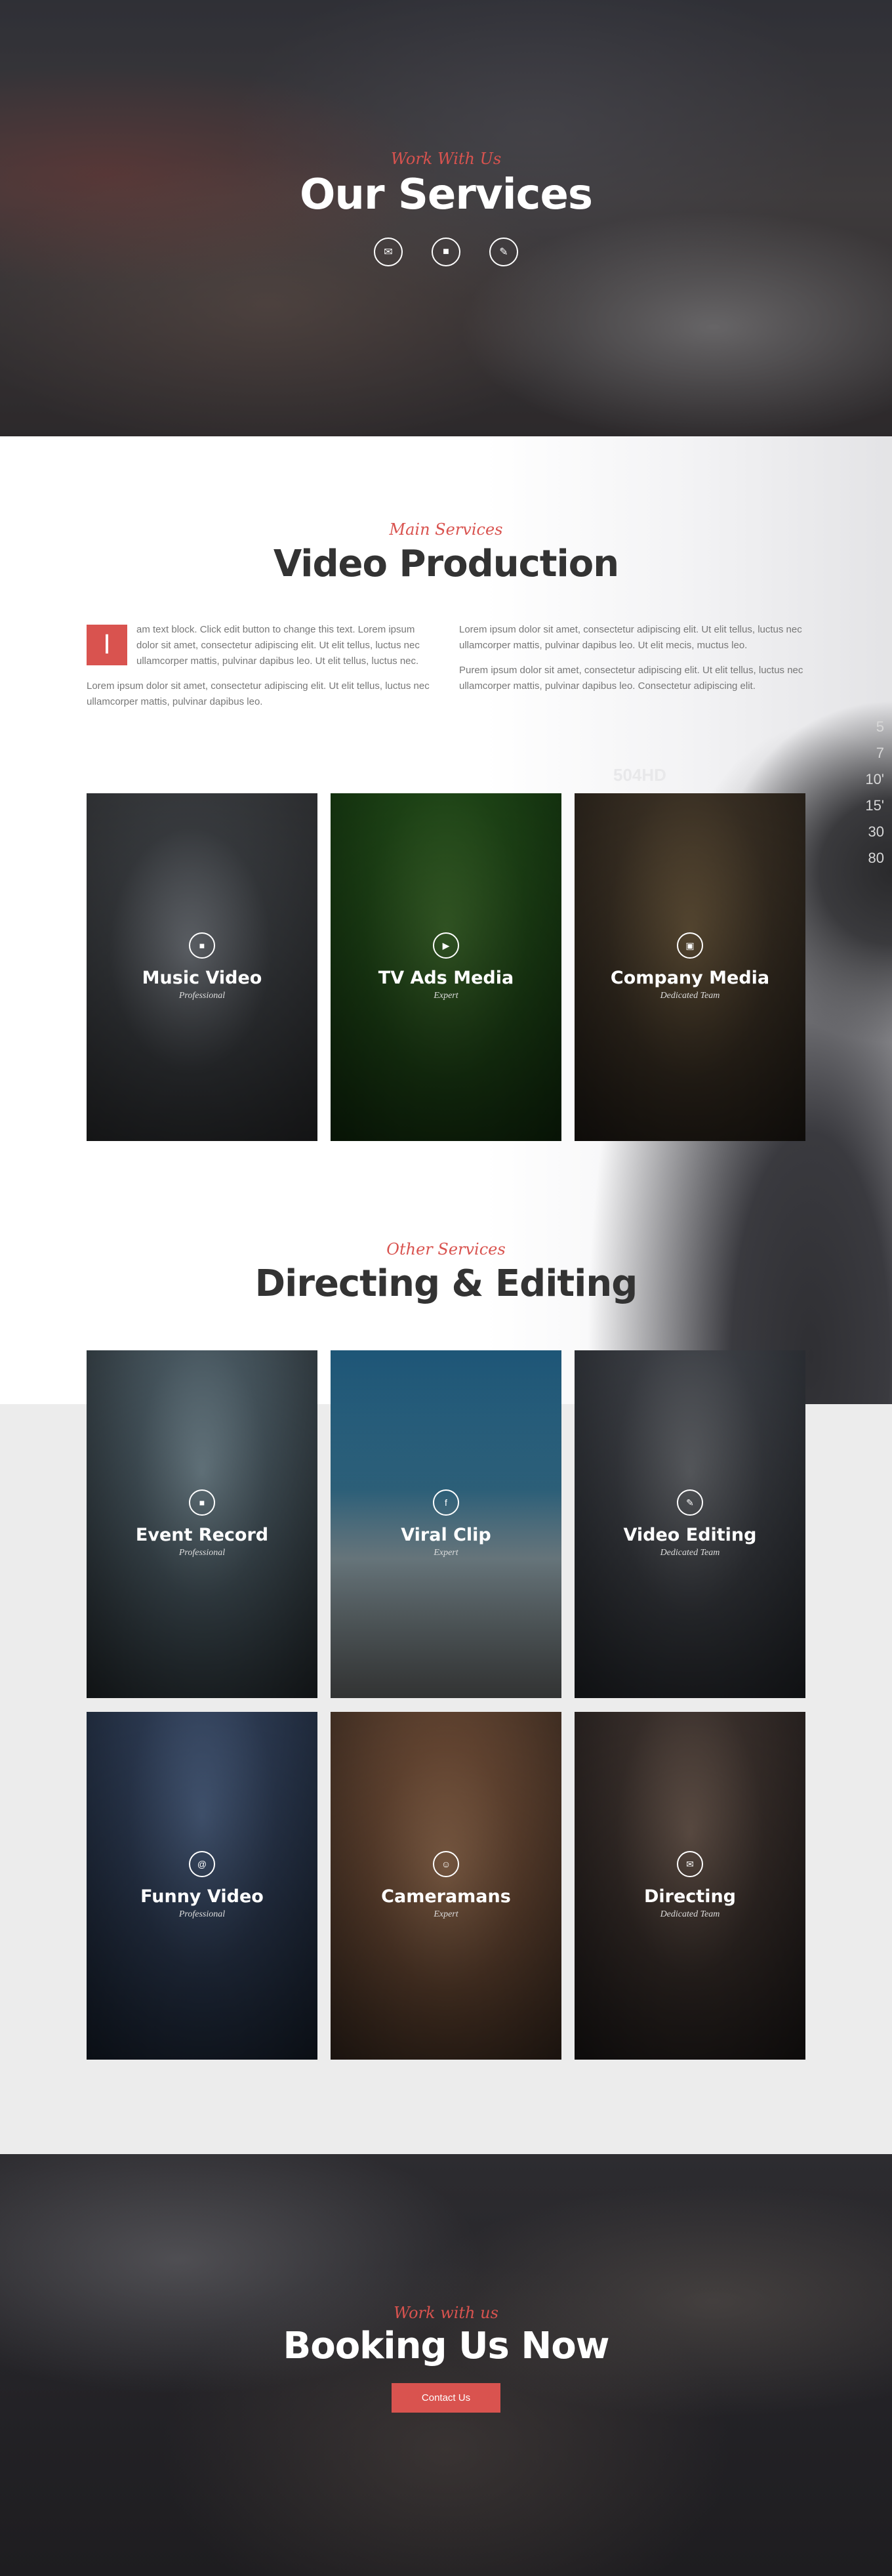  Describe the element at coordinates (202, 1864) in the screenshot. I see `at-icon: @` at that location.